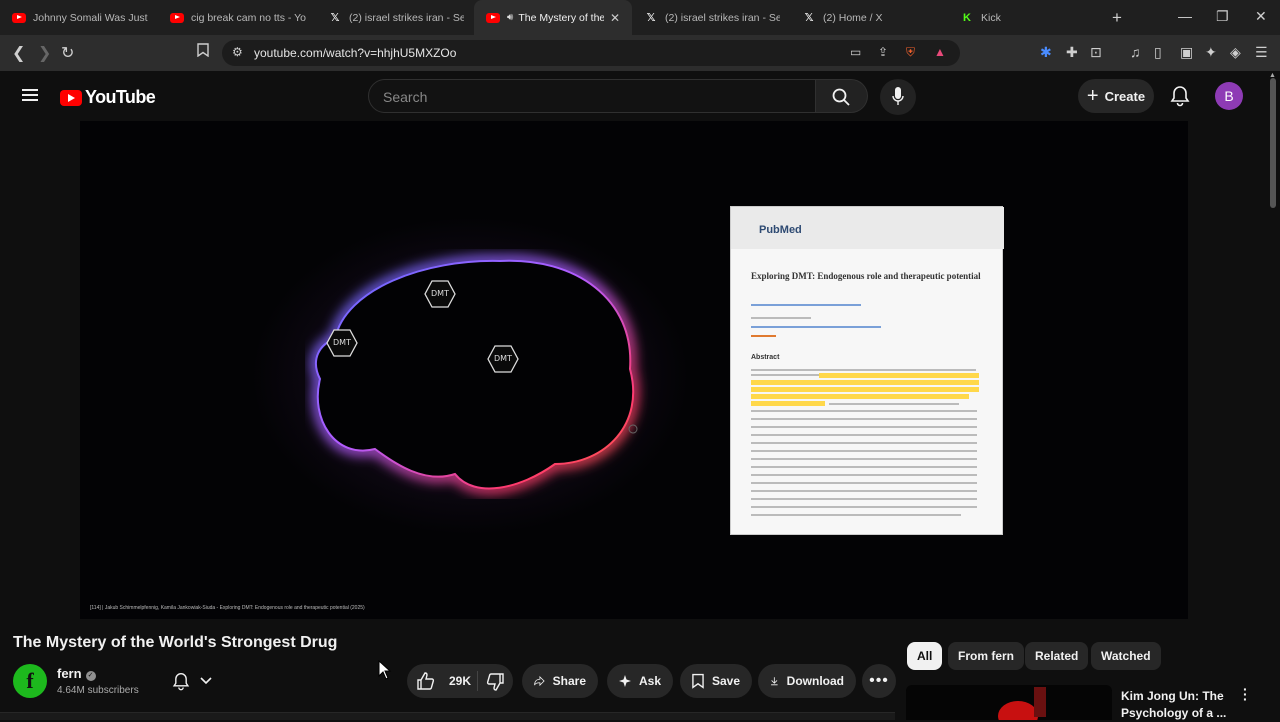 The image size is (1280, 722). Describe the element at coordinates (196, 681) in the screenshot. I see `subscription-bell-button` at that location.